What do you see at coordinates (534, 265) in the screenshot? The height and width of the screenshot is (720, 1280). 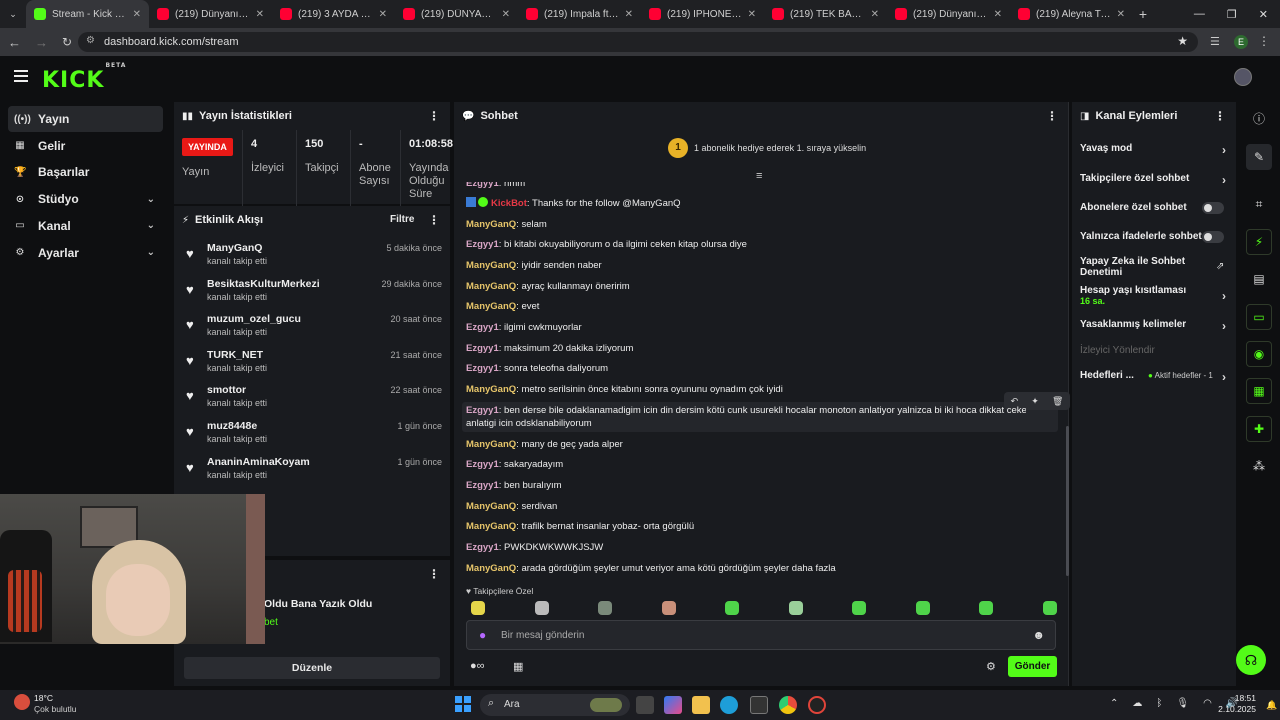 I see `chat-message: ManyGanQ: iyidir senden naber` at bounding box center [534, 265].